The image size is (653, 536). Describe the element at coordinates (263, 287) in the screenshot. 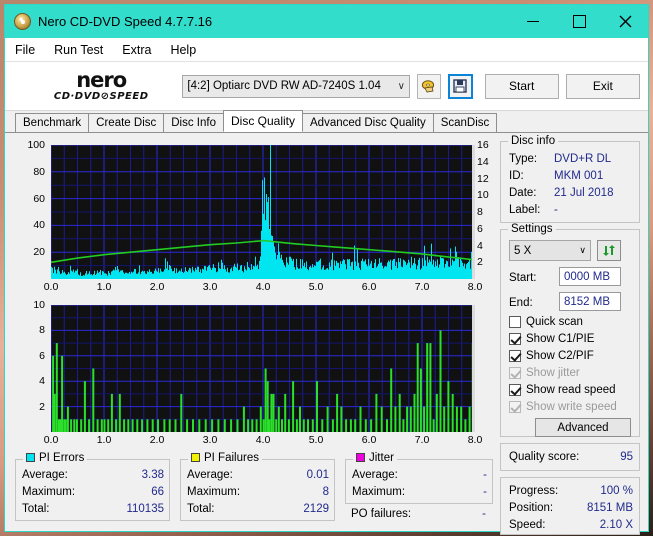

I see `pie-xtick-4: 4.0` at that location.